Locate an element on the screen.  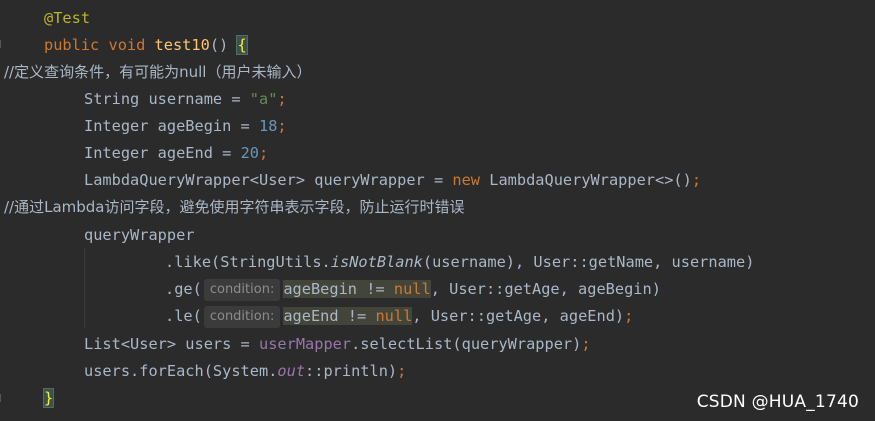
code-line: Integer ageBegin = 18; is located at coordinates (185, 126).